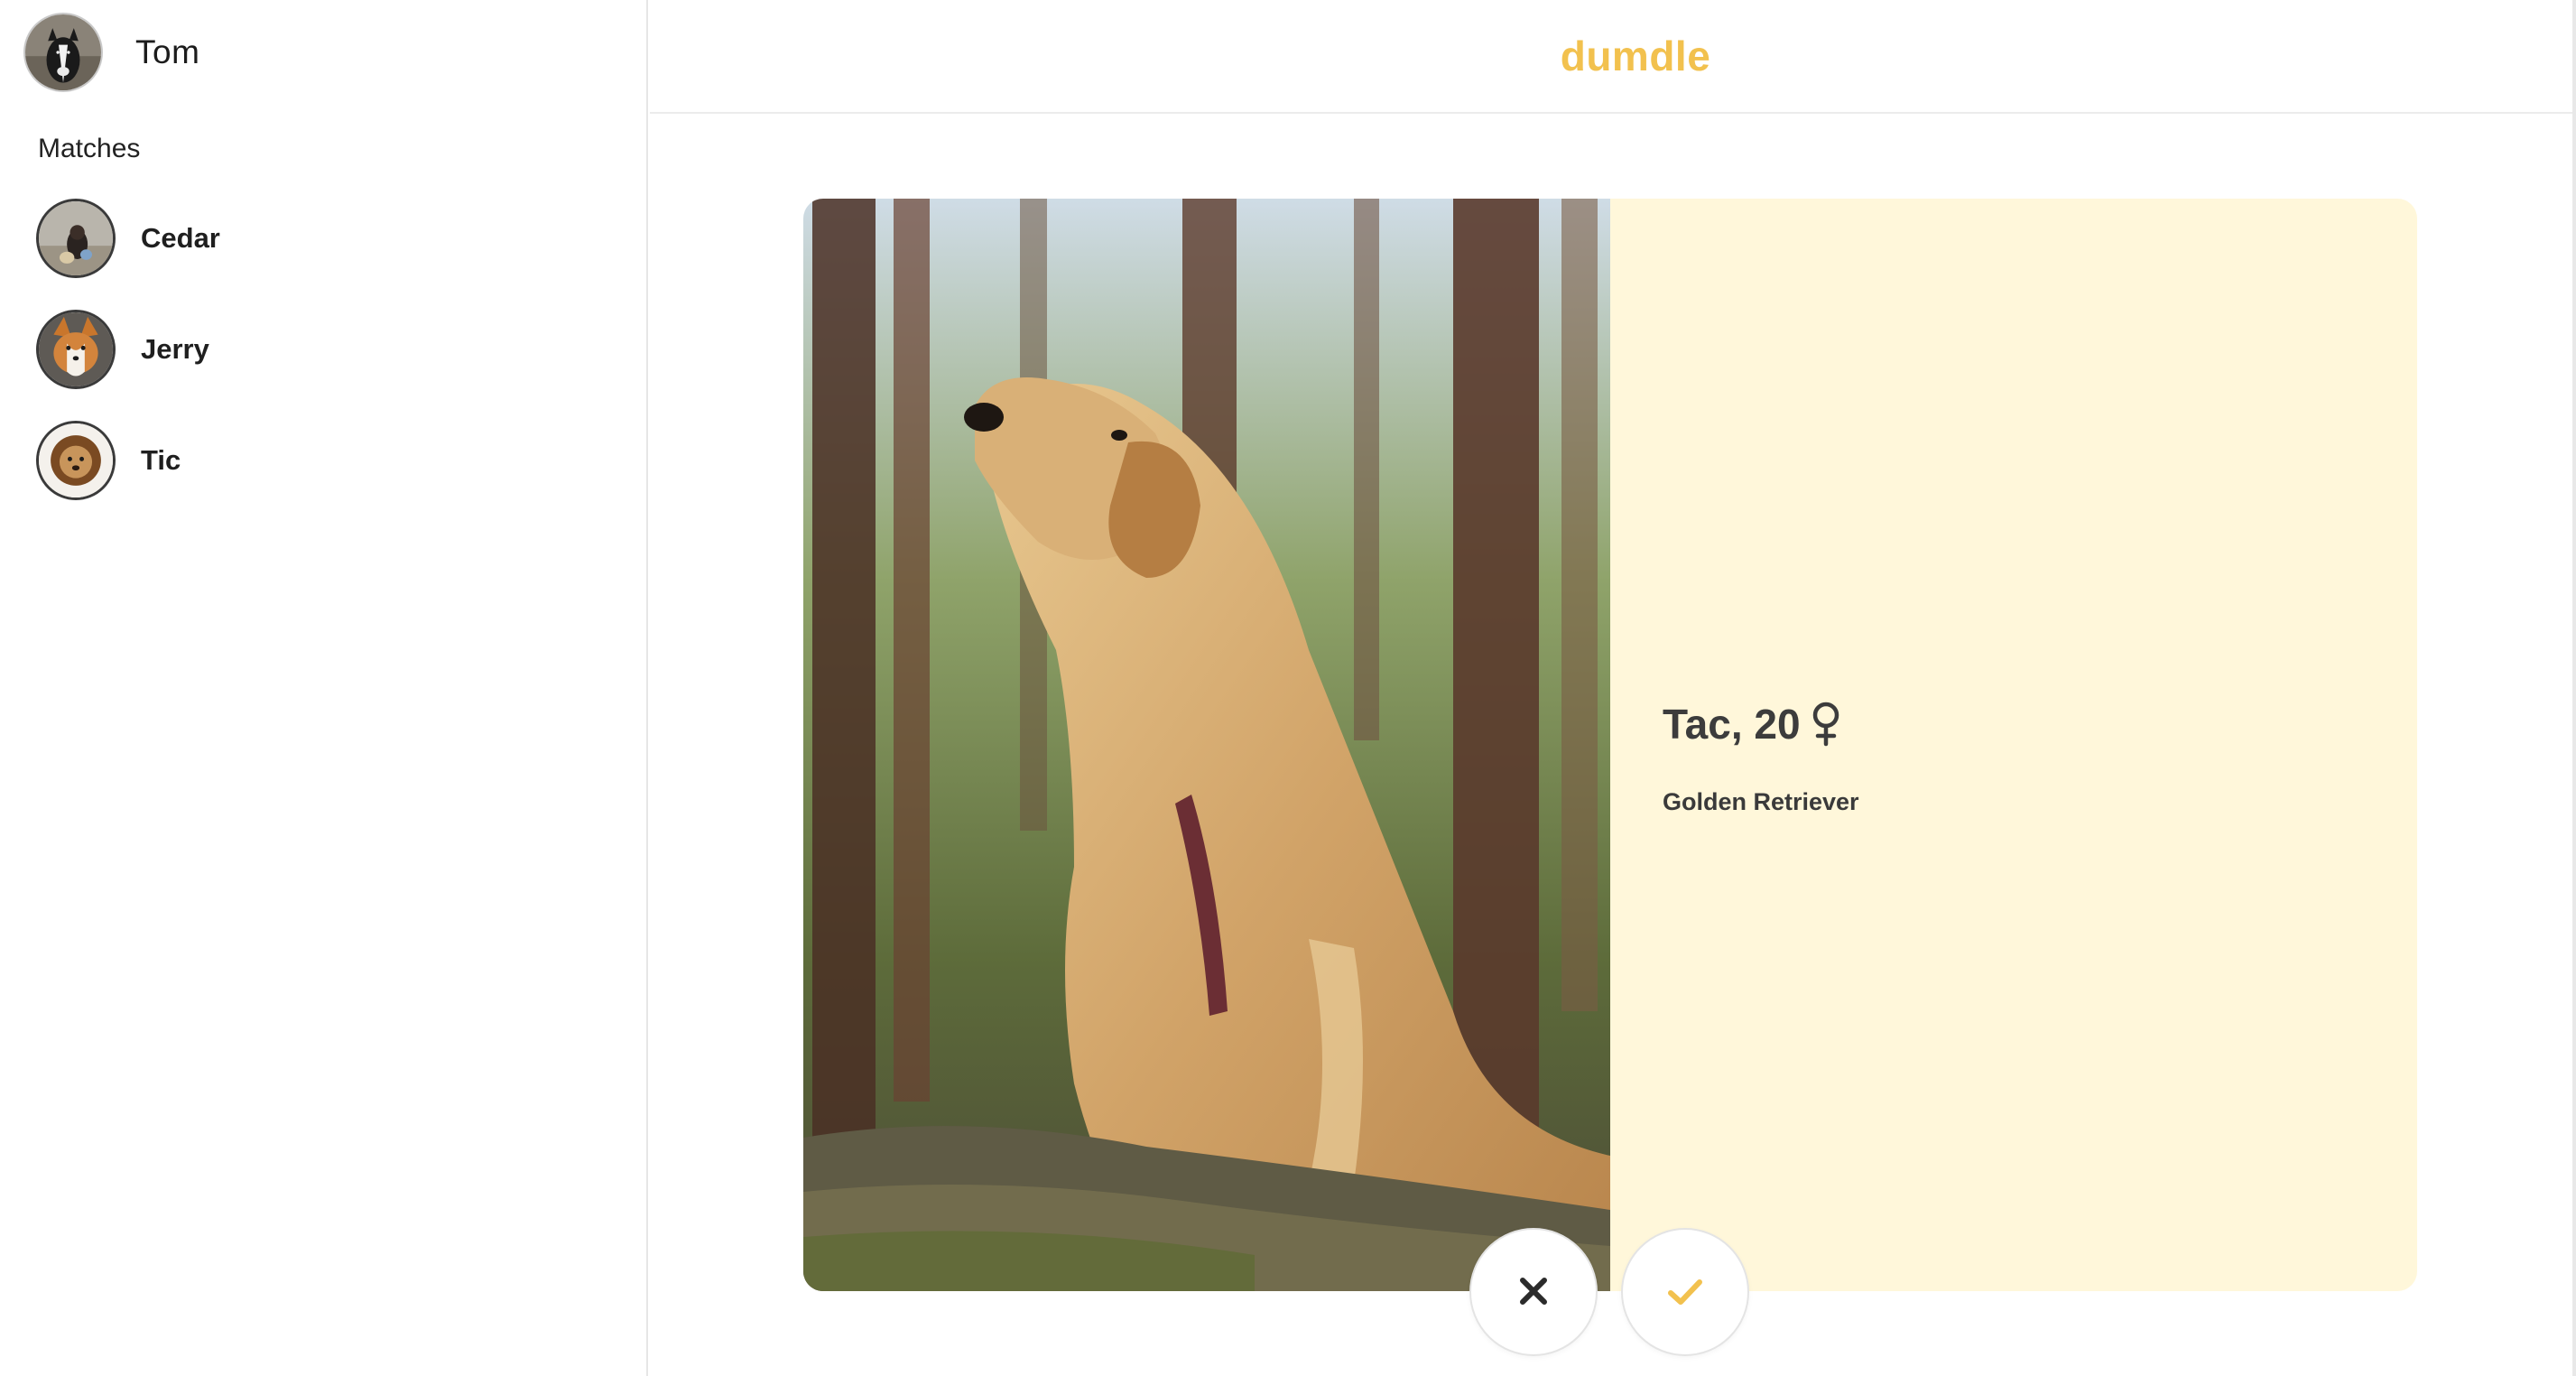  I want to click on top-bar: dumdle, so click(1613, 57).